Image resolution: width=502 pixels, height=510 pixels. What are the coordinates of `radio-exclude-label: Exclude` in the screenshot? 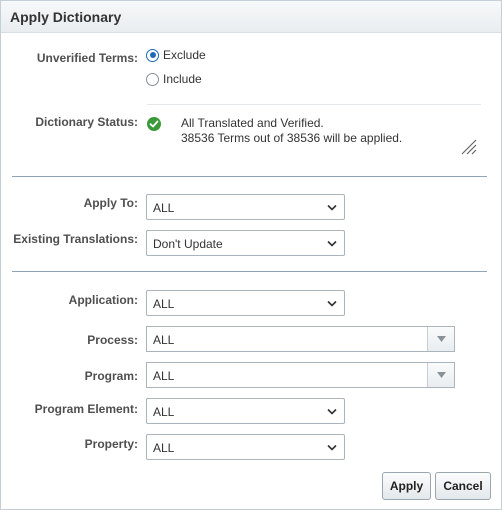 It's located at (184, 55).